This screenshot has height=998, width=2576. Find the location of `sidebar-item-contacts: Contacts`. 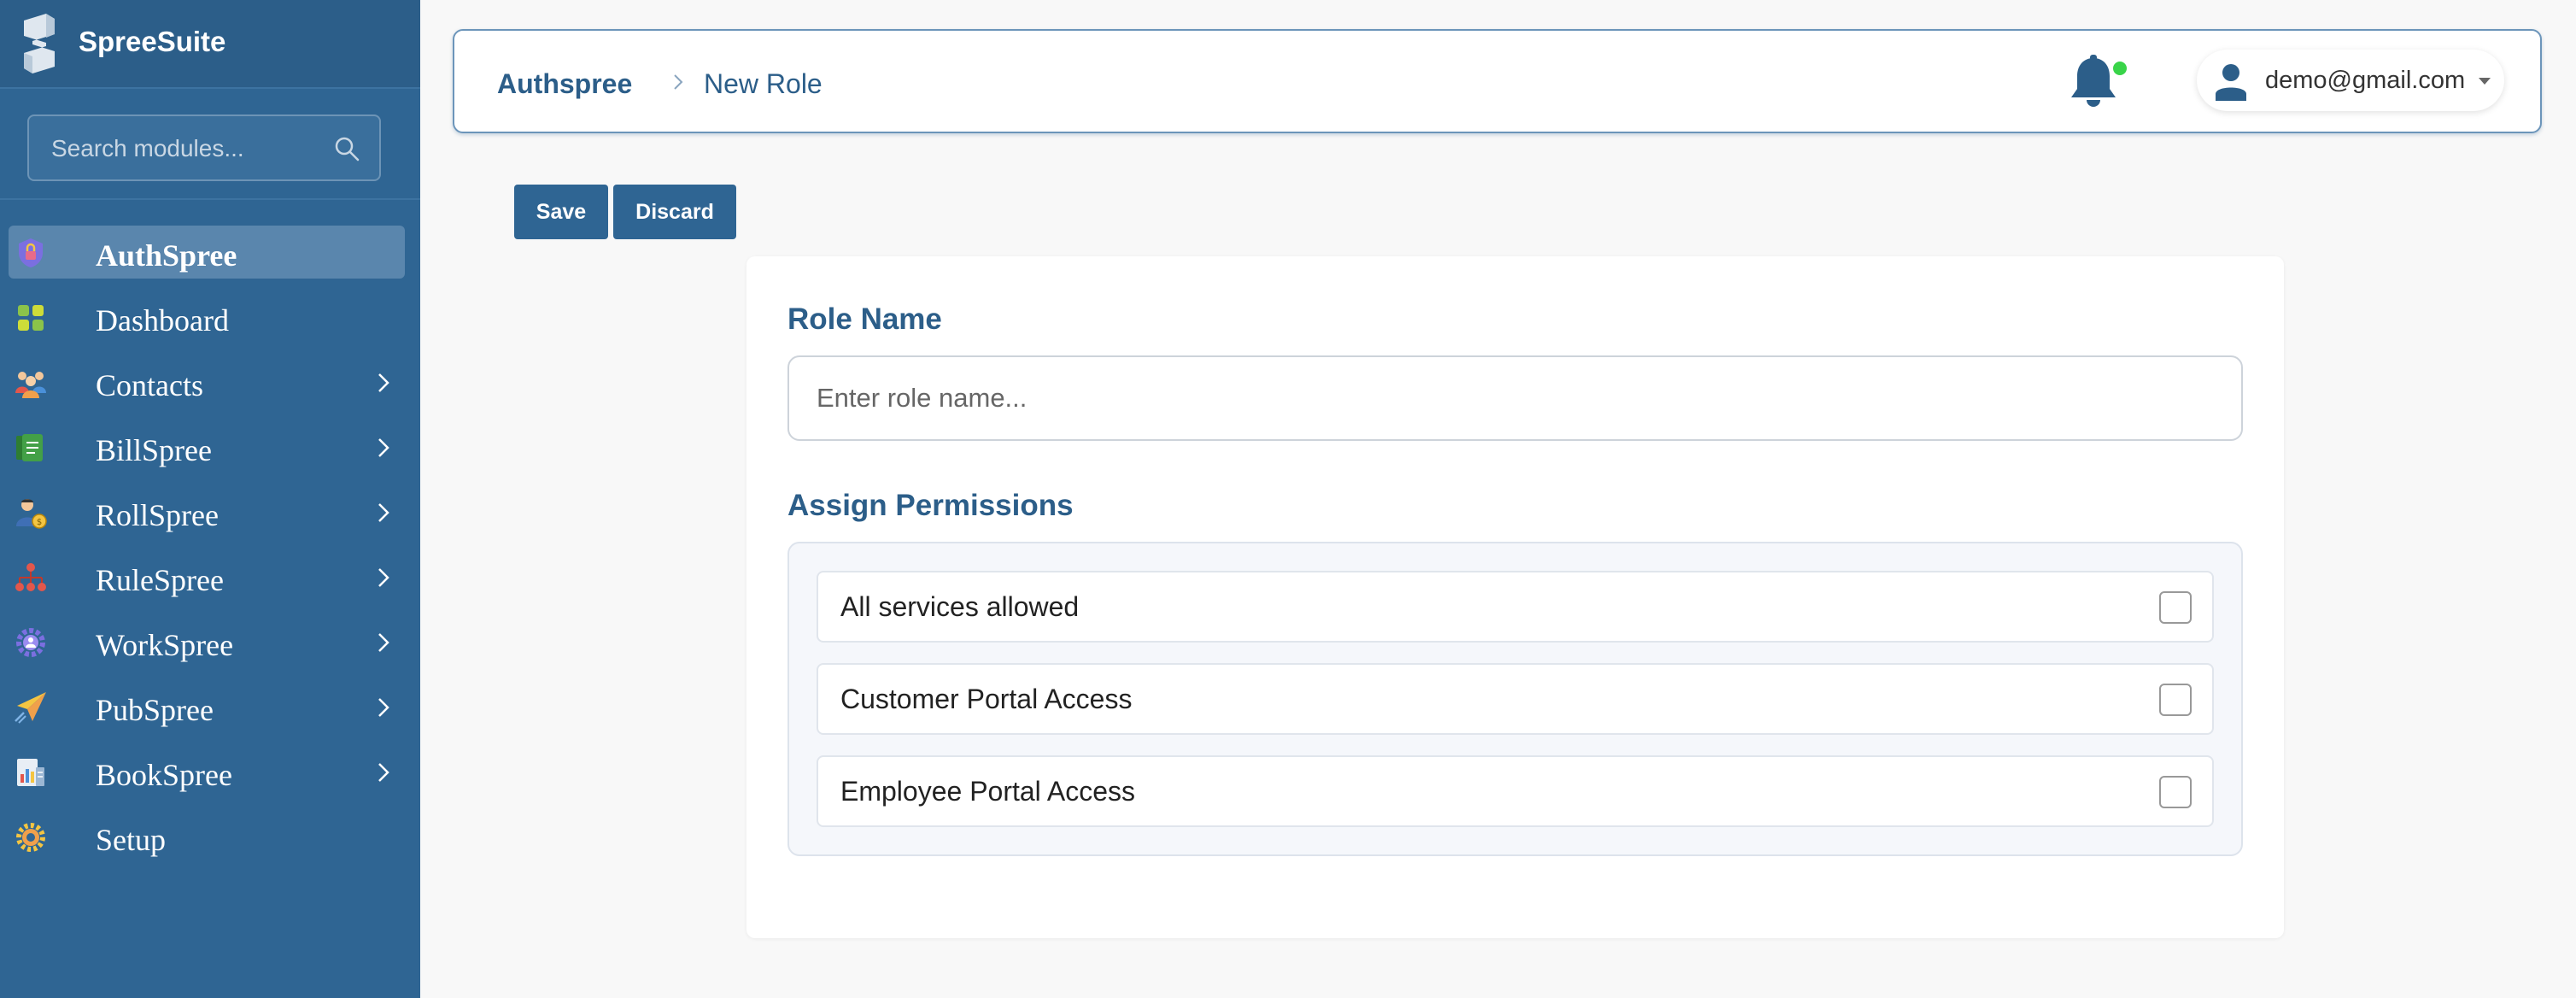

sidebar-item-contacts: Contacts is located at coordinates (207, 381).